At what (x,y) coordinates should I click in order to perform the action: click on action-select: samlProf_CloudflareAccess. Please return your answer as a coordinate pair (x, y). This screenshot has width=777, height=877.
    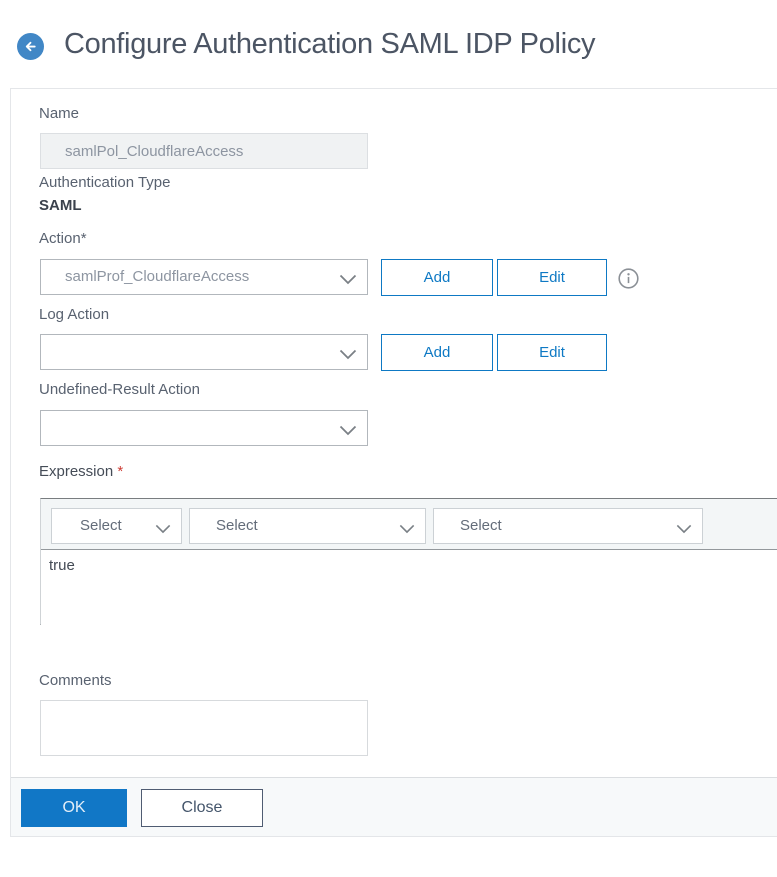
    Looking at the image, I should click on (204, 277).